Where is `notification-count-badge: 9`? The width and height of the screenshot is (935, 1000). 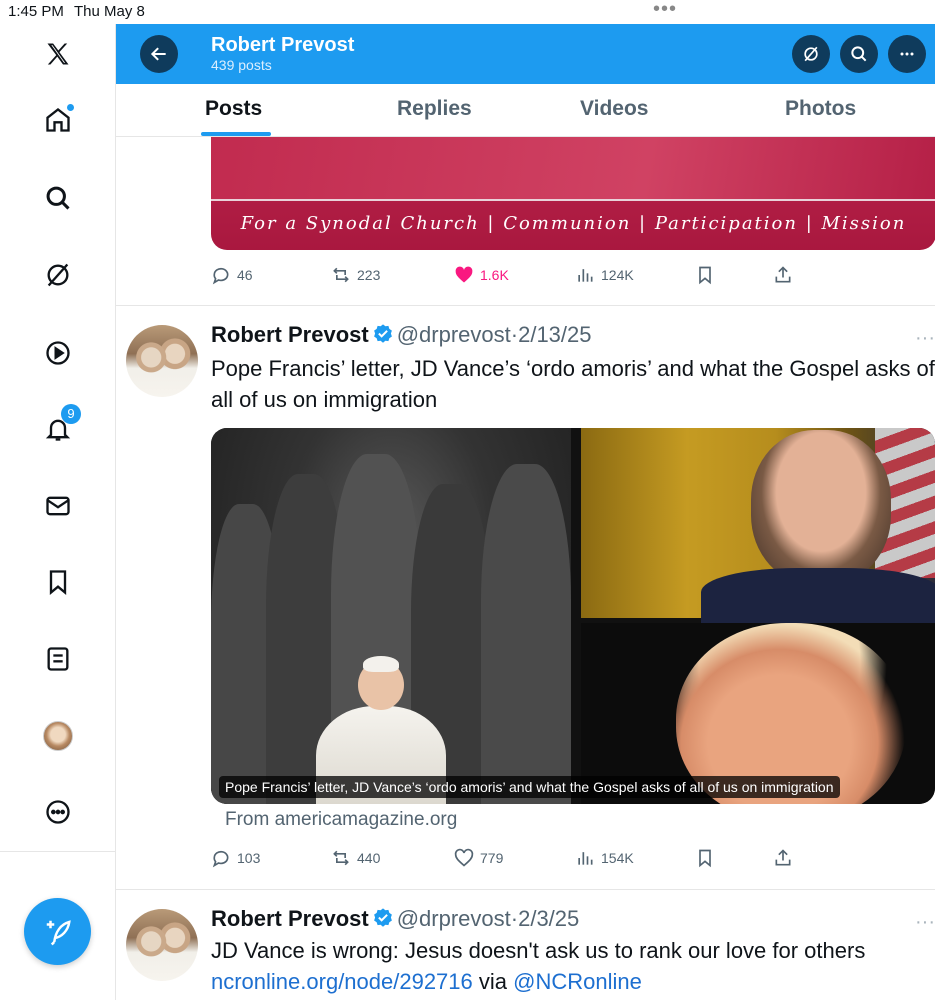
notification-count-badge: 9 is located at coordinates (71, 414).